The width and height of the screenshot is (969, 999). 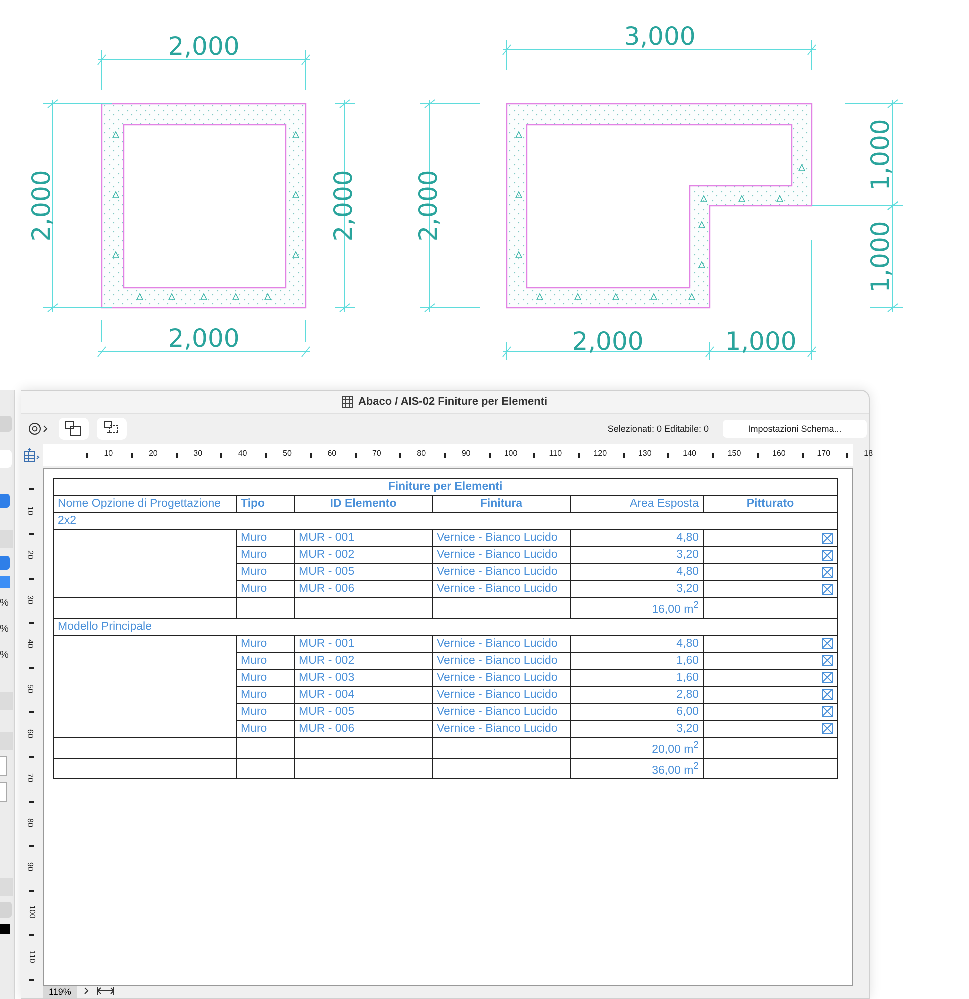 I want to click on select-tool-button, so click(x=74, y=429).